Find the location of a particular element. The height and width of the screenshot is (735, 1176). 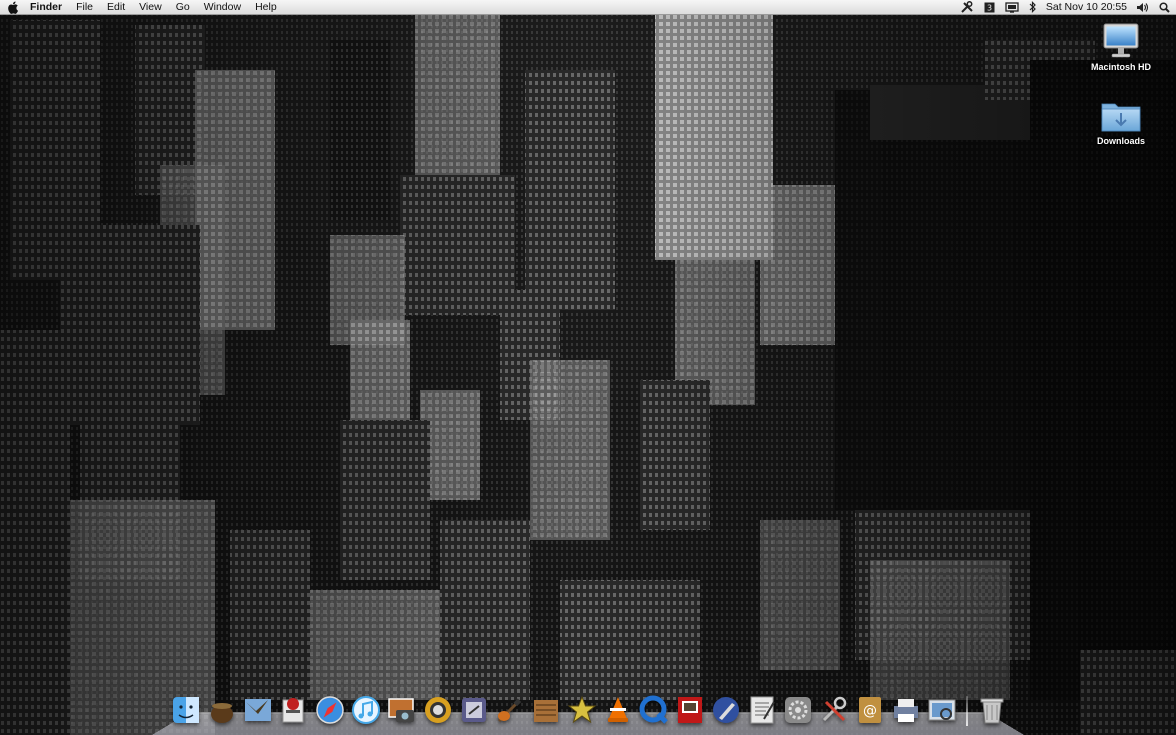

system-preferences-icon is located at coordinates (798, 710).